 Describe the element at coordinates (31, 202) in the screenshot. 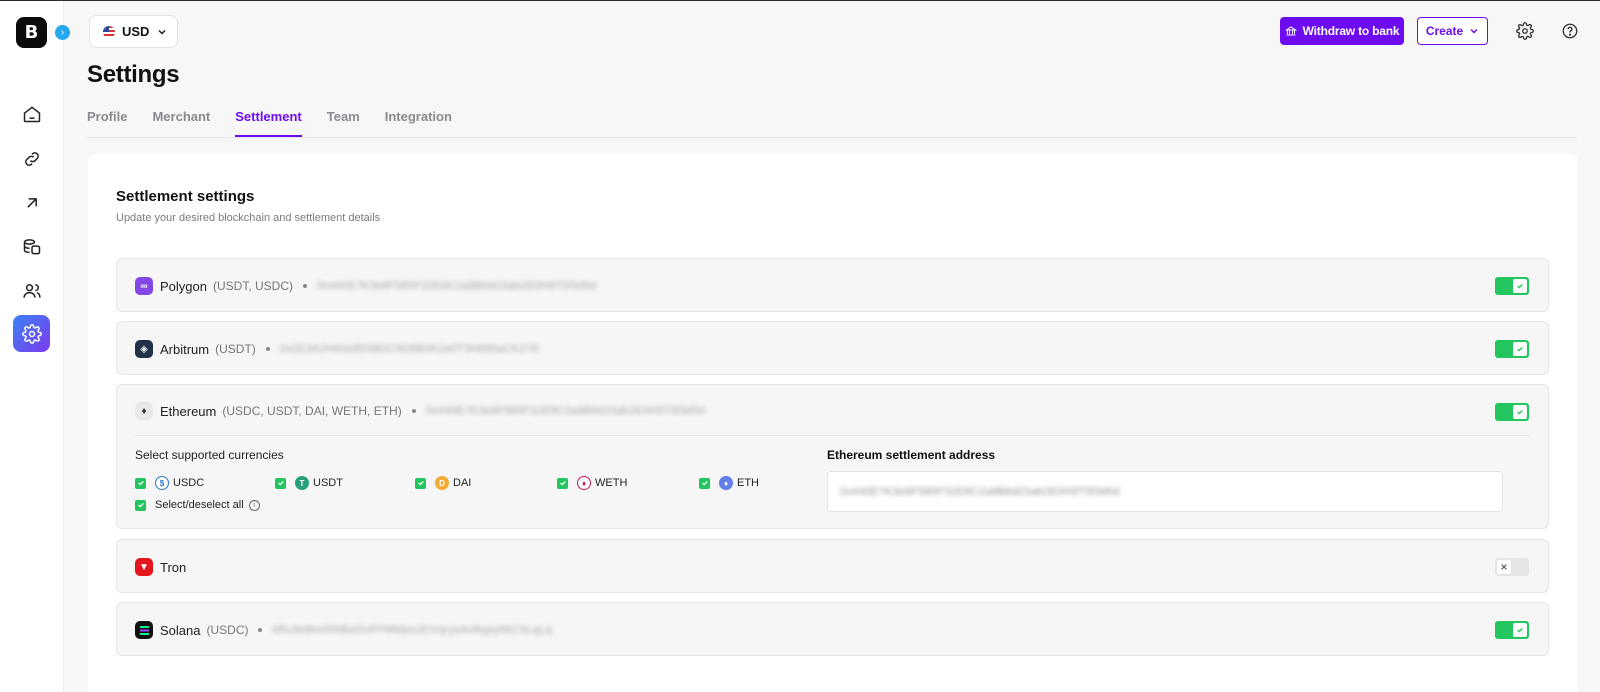

I see `arrow-up-right-icon` at that location.